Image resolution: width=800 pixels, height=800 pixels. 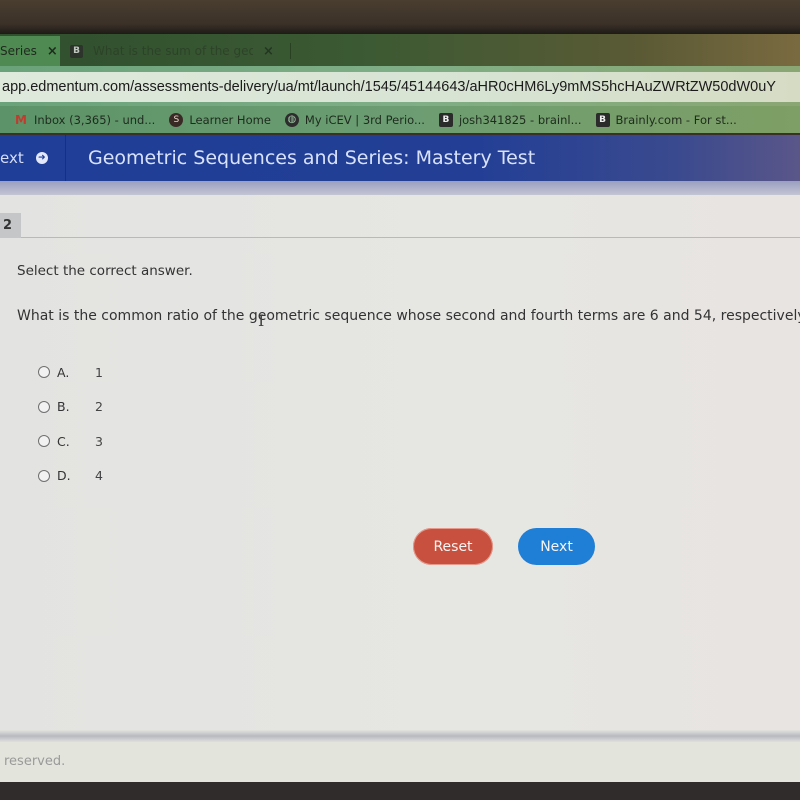 What do you see at coordinates (41, 158) in the screenshot?
I see `arrow-right-circle-icon: ➜` at bounding box center [41, 158].